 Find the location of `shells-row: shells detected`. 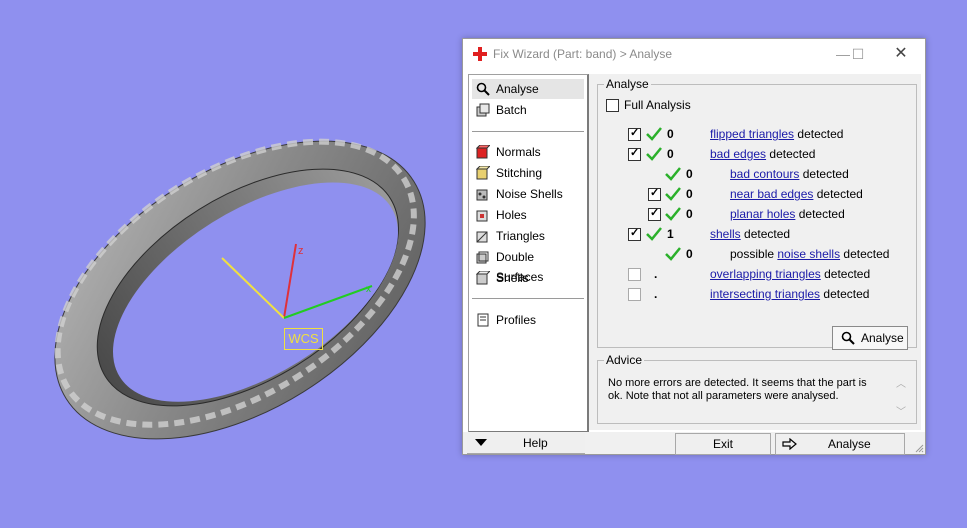

shells-row: shells detected is located at coordinates (750, 234).